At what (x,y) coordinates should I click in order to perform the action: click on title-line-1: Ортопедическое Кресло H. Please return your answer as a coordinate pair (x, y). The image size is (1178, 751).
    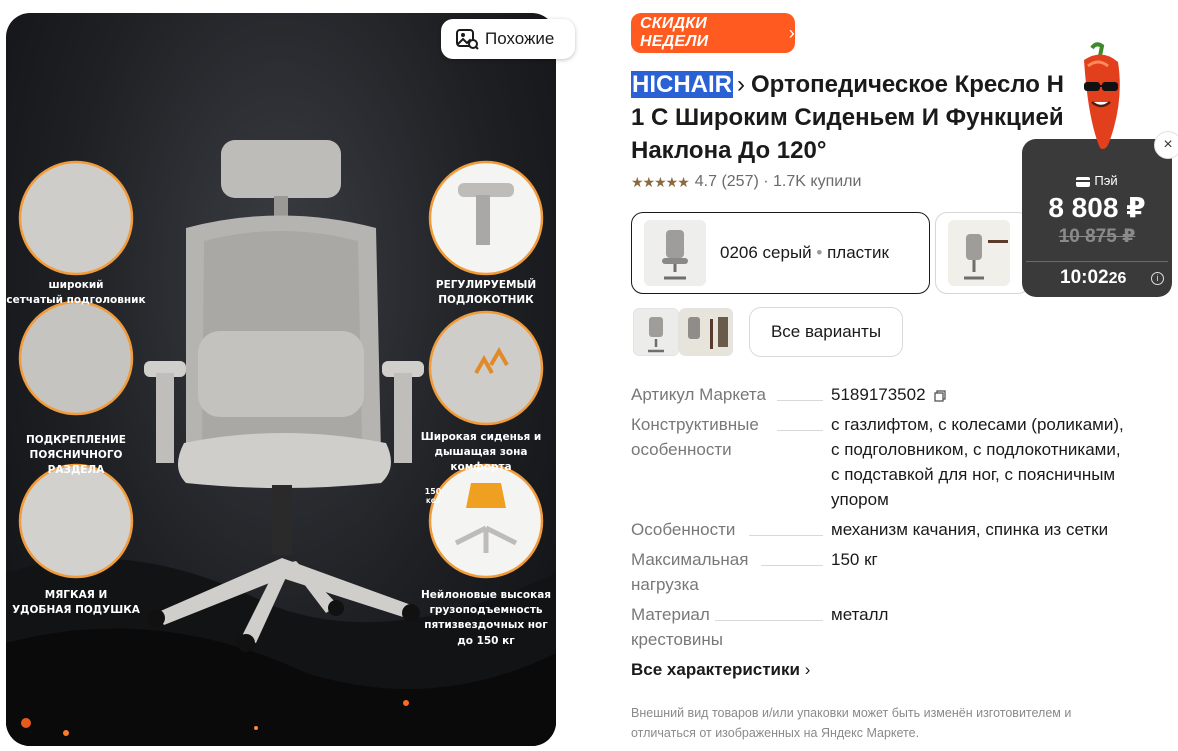
    Looking at the image, I should click on (907, 84).